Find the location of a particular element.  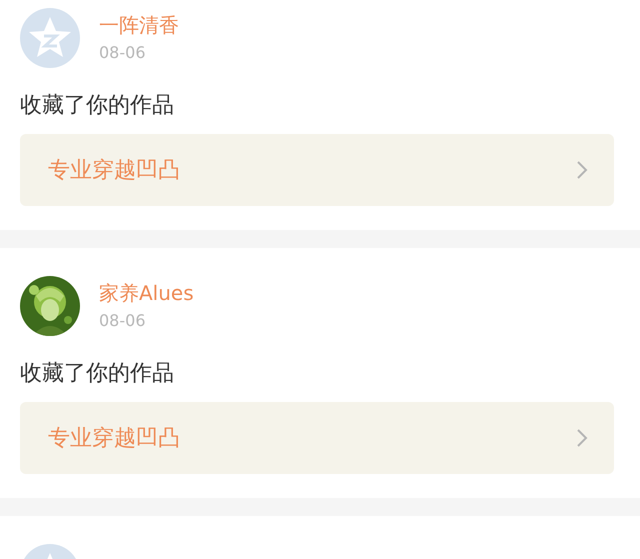

user-name: 家养Alues is located at coordinates (146, 293).